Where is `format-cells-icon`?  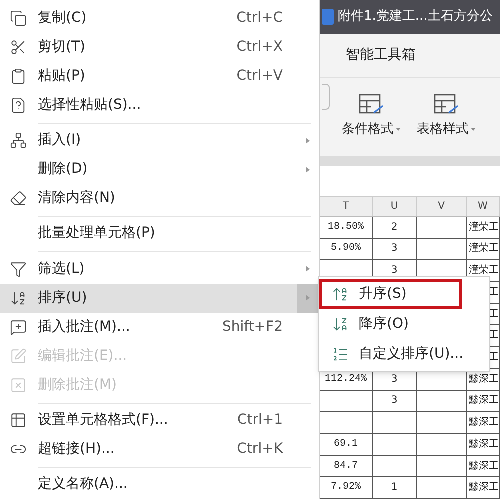 format-cells-icon is located at coordinates (18, 420).